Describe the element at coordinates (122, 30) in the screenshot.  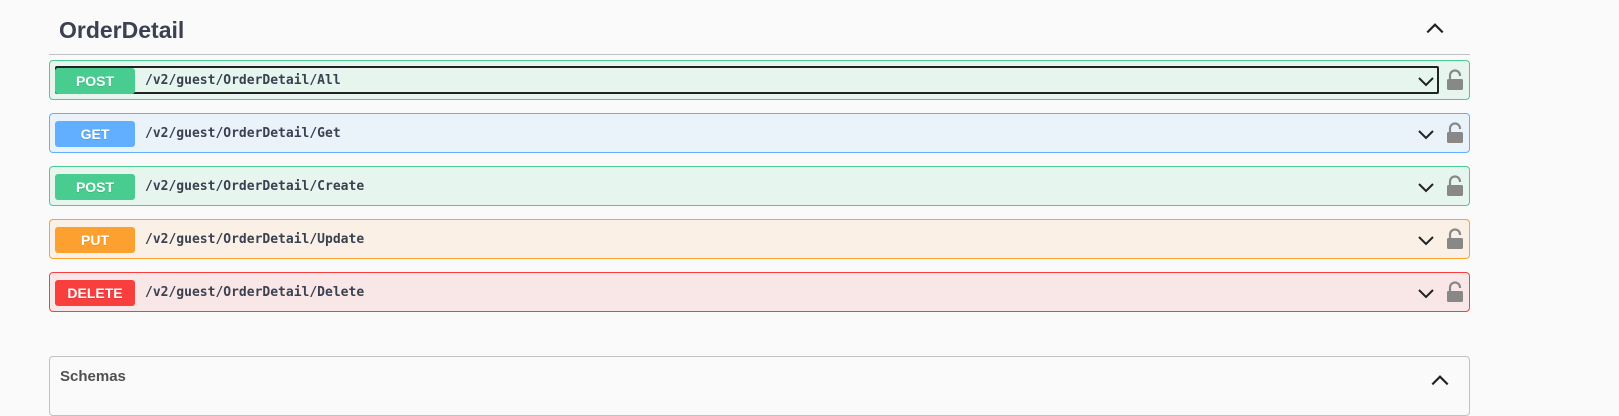
I see `tag-title: OrderDetail` at that location.